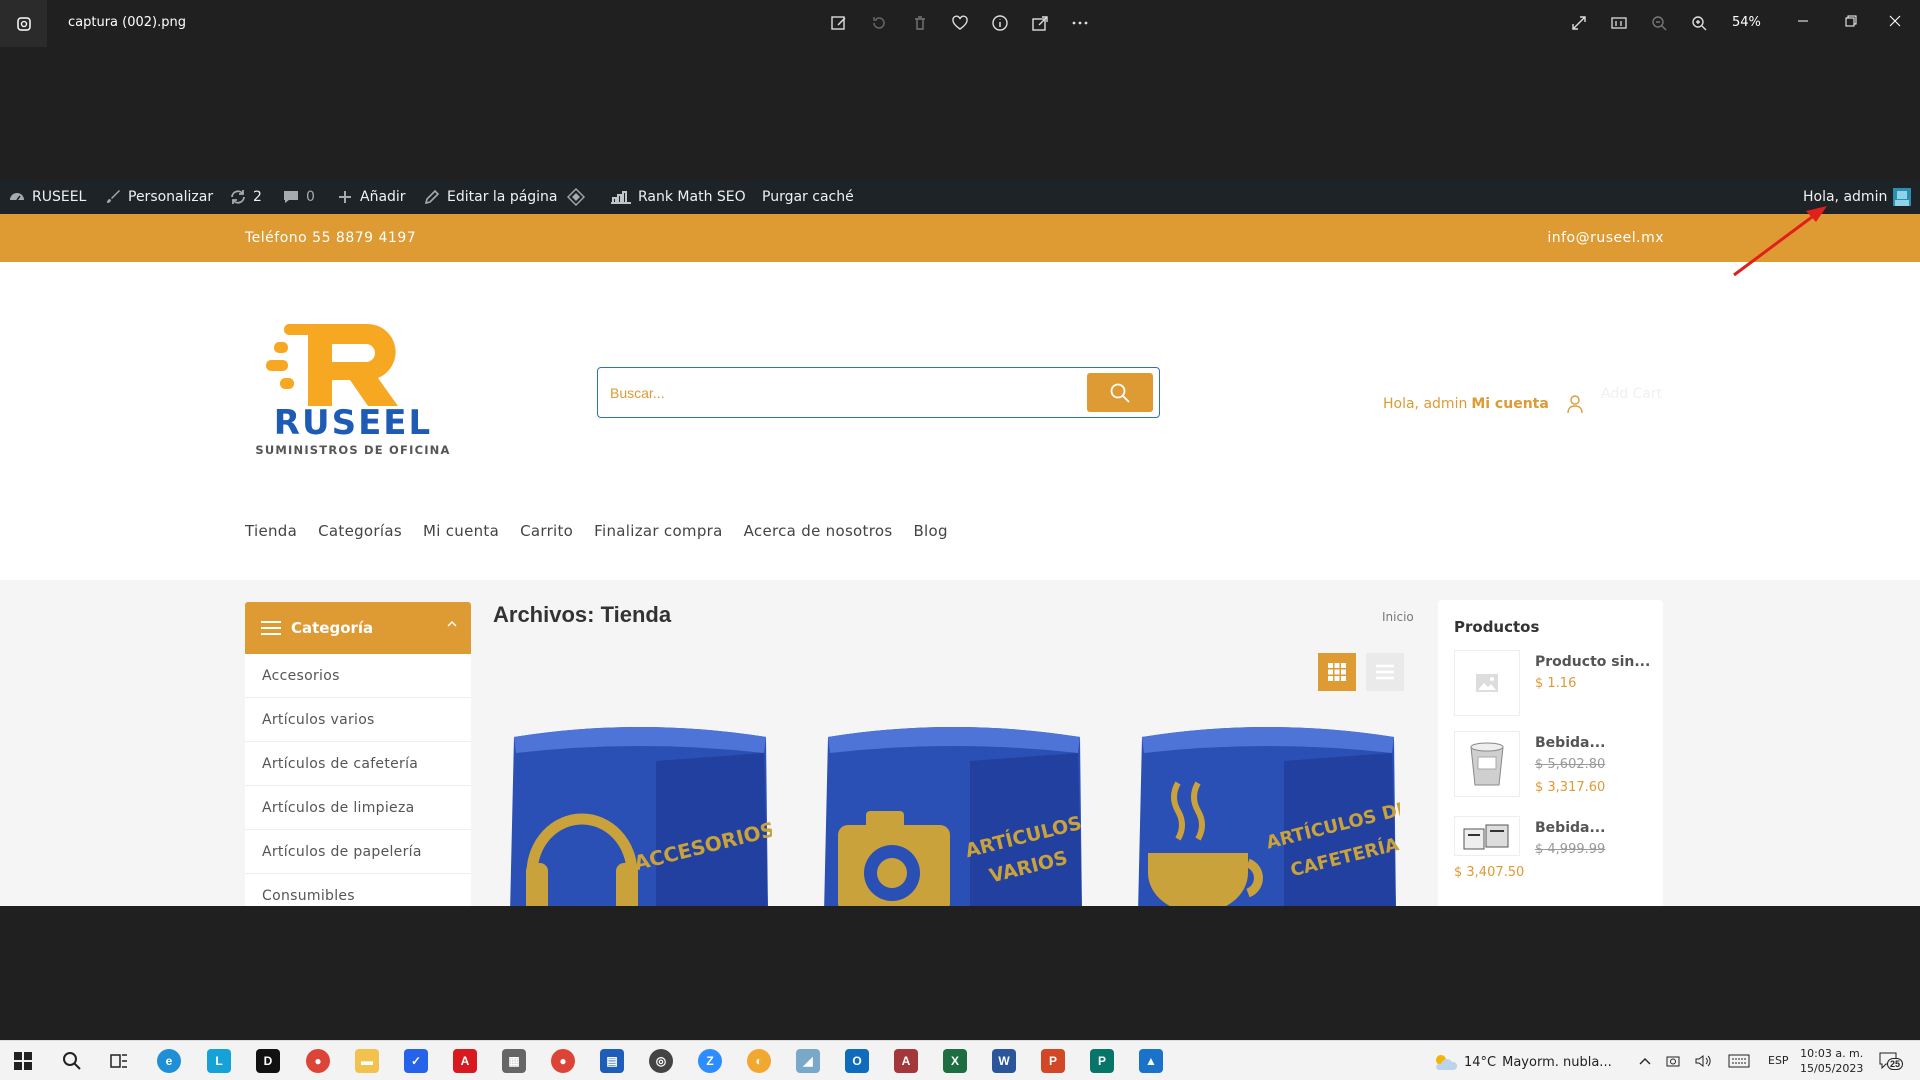  What do you see at coordinates (1337, 672) in the screenshot?
I see `grid-view-button` at bounding box center [1337, 672].